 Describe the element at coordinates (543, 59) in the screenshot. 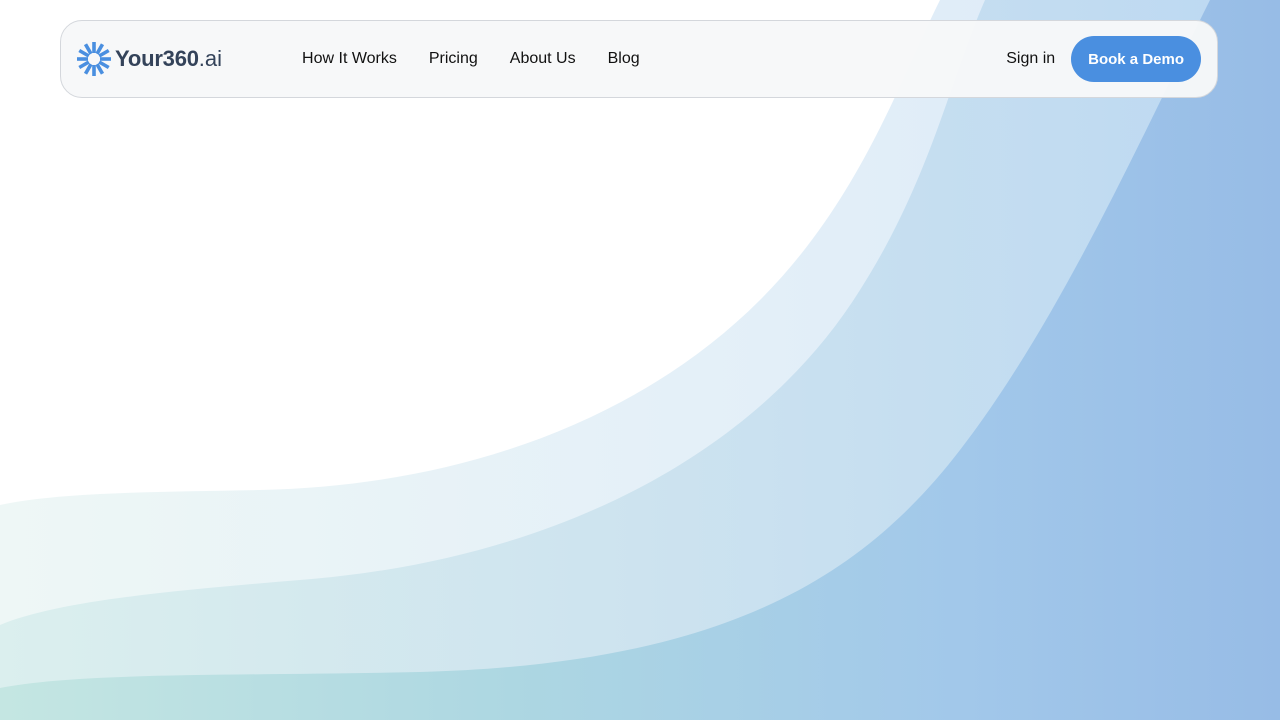

I see `nav-link-about-us: About Us` at that location.